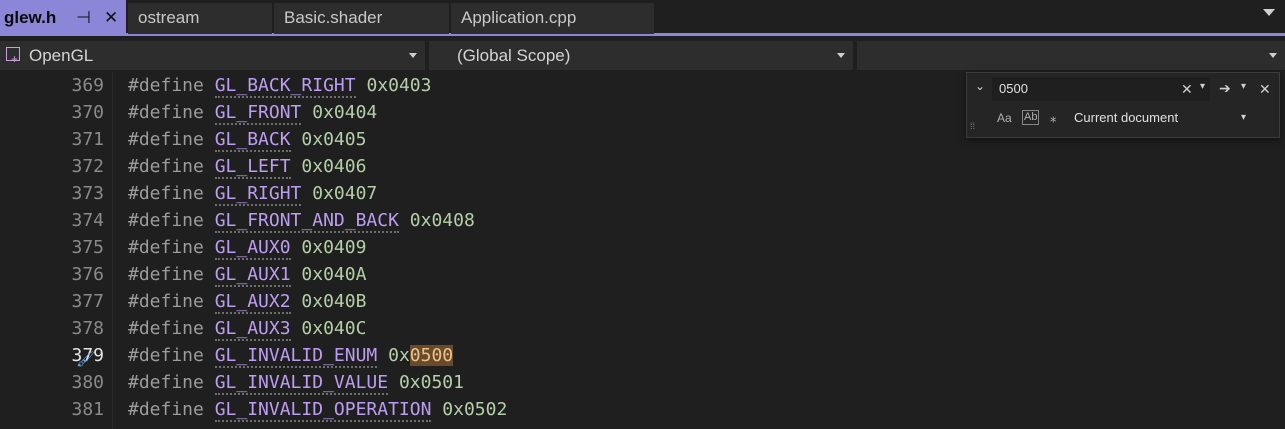 The width and height of the screenshot is (1285, 429). What do you see at coordinates (1269, 12) in the screenshot?
I see `tab-overflow-icon` at bounding box center [1269, 12].